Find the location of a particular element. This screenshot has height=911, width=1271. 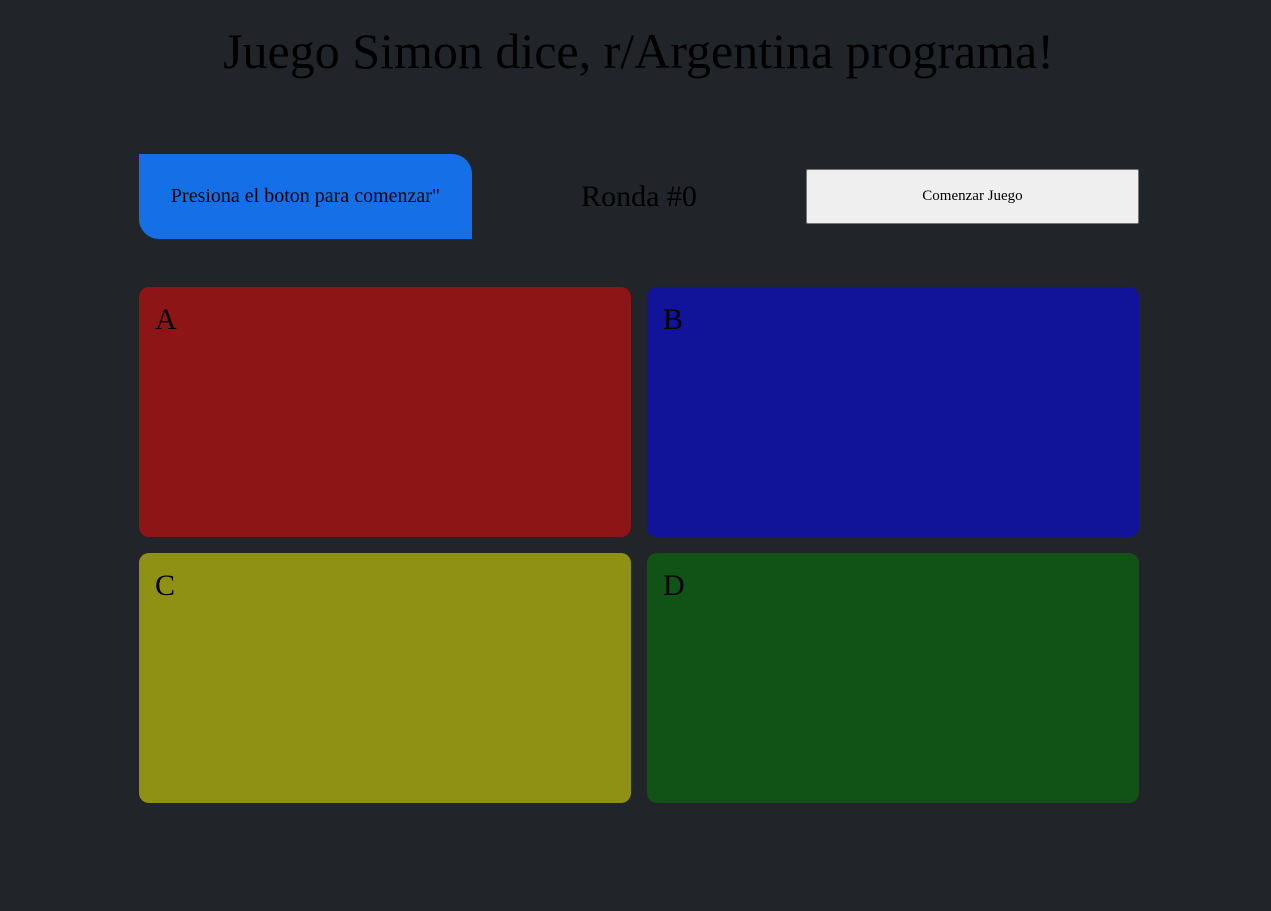

status-message: Presiona el boton para comenzar" is located at coordinates (305, 196).